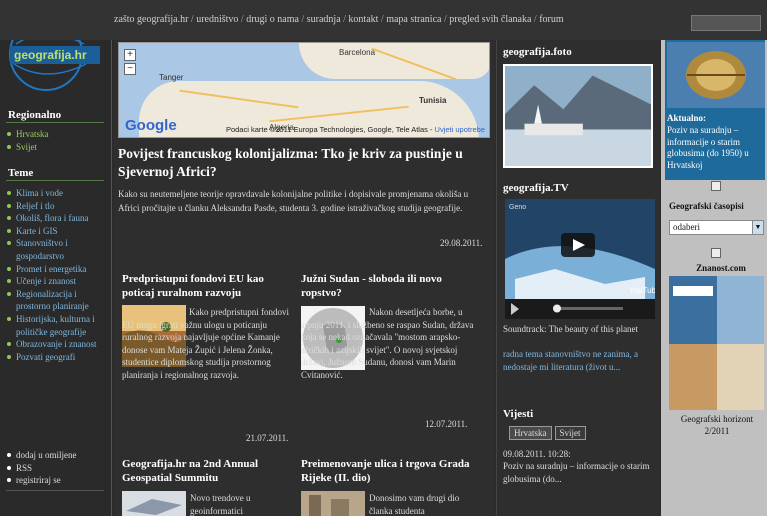 The image size is (767, 516). Describe the element at coordinates (706, 206) in the screenshot. I see `casopis-heading: Geografski časopisi` at that location.